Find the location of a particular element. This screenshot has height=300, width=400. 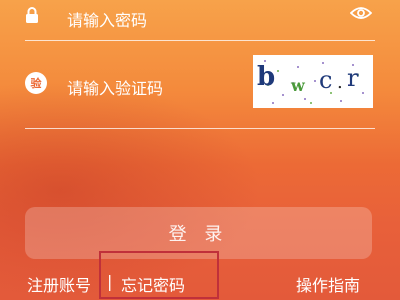

forgot-password-link: 忘记密码 is located at coordinates (153, 284).